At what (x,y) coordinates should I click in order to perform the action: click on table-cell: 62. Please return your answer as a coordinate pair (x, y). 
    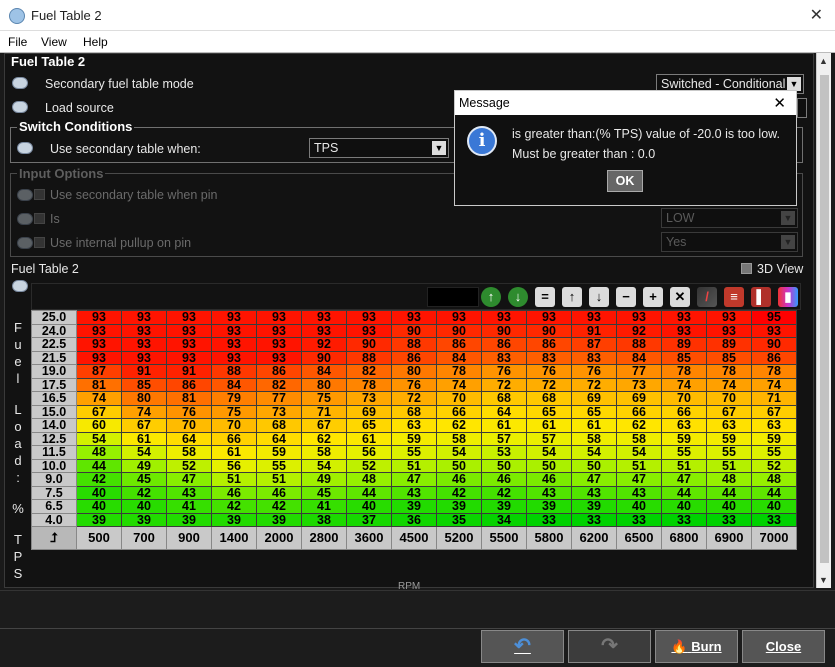
    Looking at the image, I should click on (639, 425).